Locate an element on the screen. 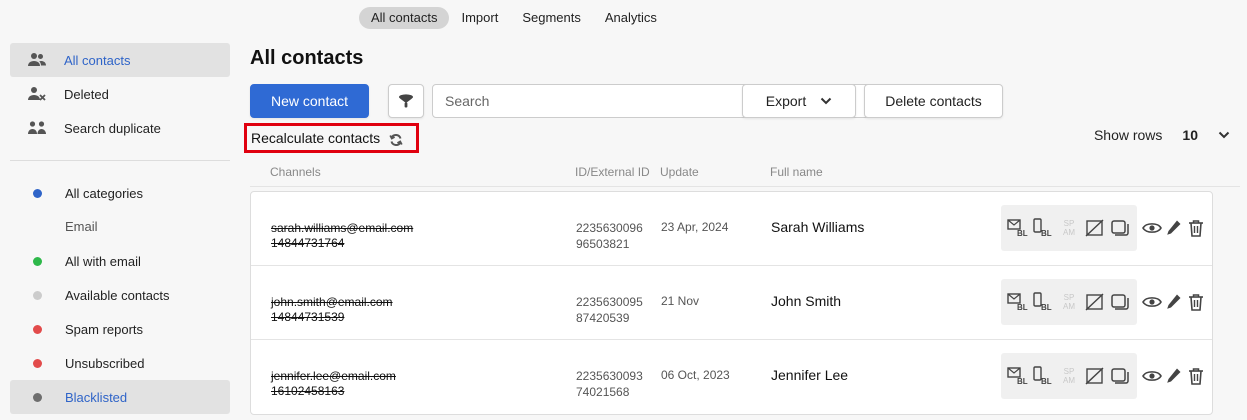 This screenshot has width=1247, height=420. contact-email: john.smith@email.com is located at coordinates (332, 302).